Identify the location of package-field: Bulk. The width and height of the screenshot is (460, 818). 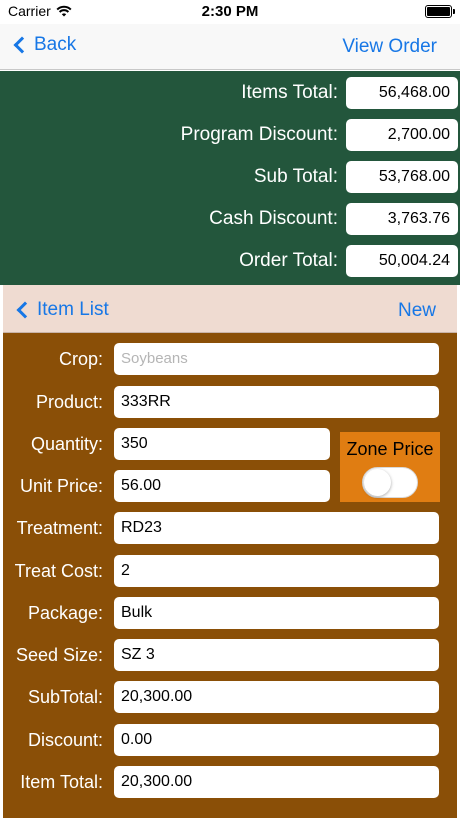
(276, 613).